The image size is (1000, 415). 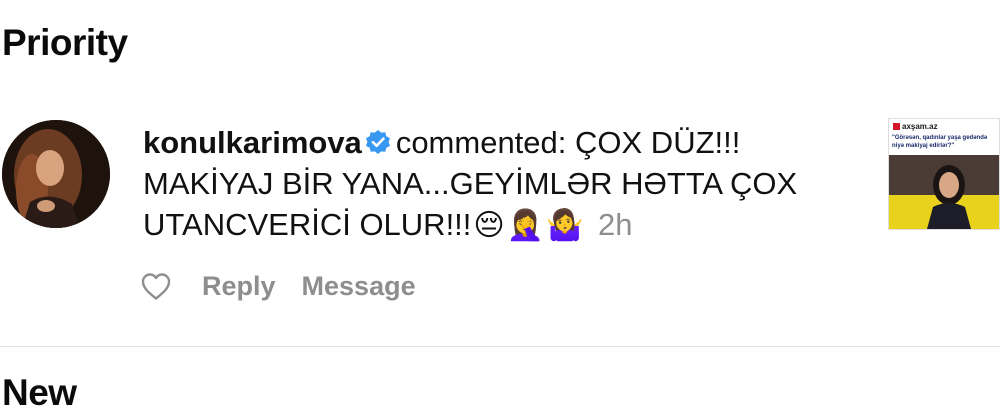 What do you see at coordinates (239, 286) in the screenshot?
I see `reply-button: Reply` at bounding box center [239, 286].